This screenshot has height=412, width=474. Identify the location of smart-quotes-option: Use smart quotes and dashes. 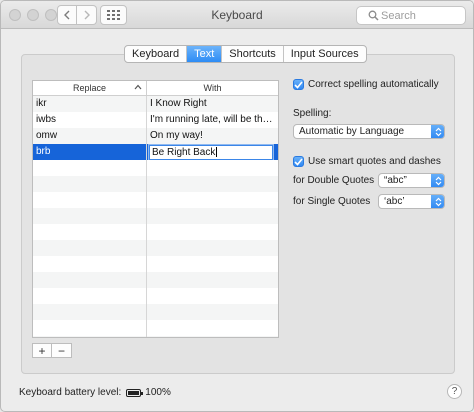
(367, 161).